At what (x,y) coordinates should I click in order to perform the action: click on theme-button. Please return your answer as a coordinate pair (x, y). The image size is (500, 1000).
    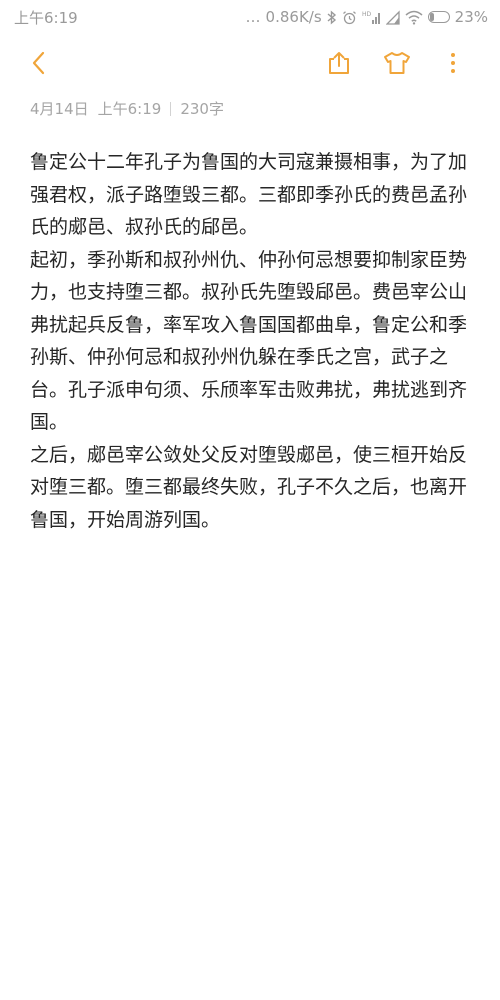
    Looking at the image, I should click on (397, 65).